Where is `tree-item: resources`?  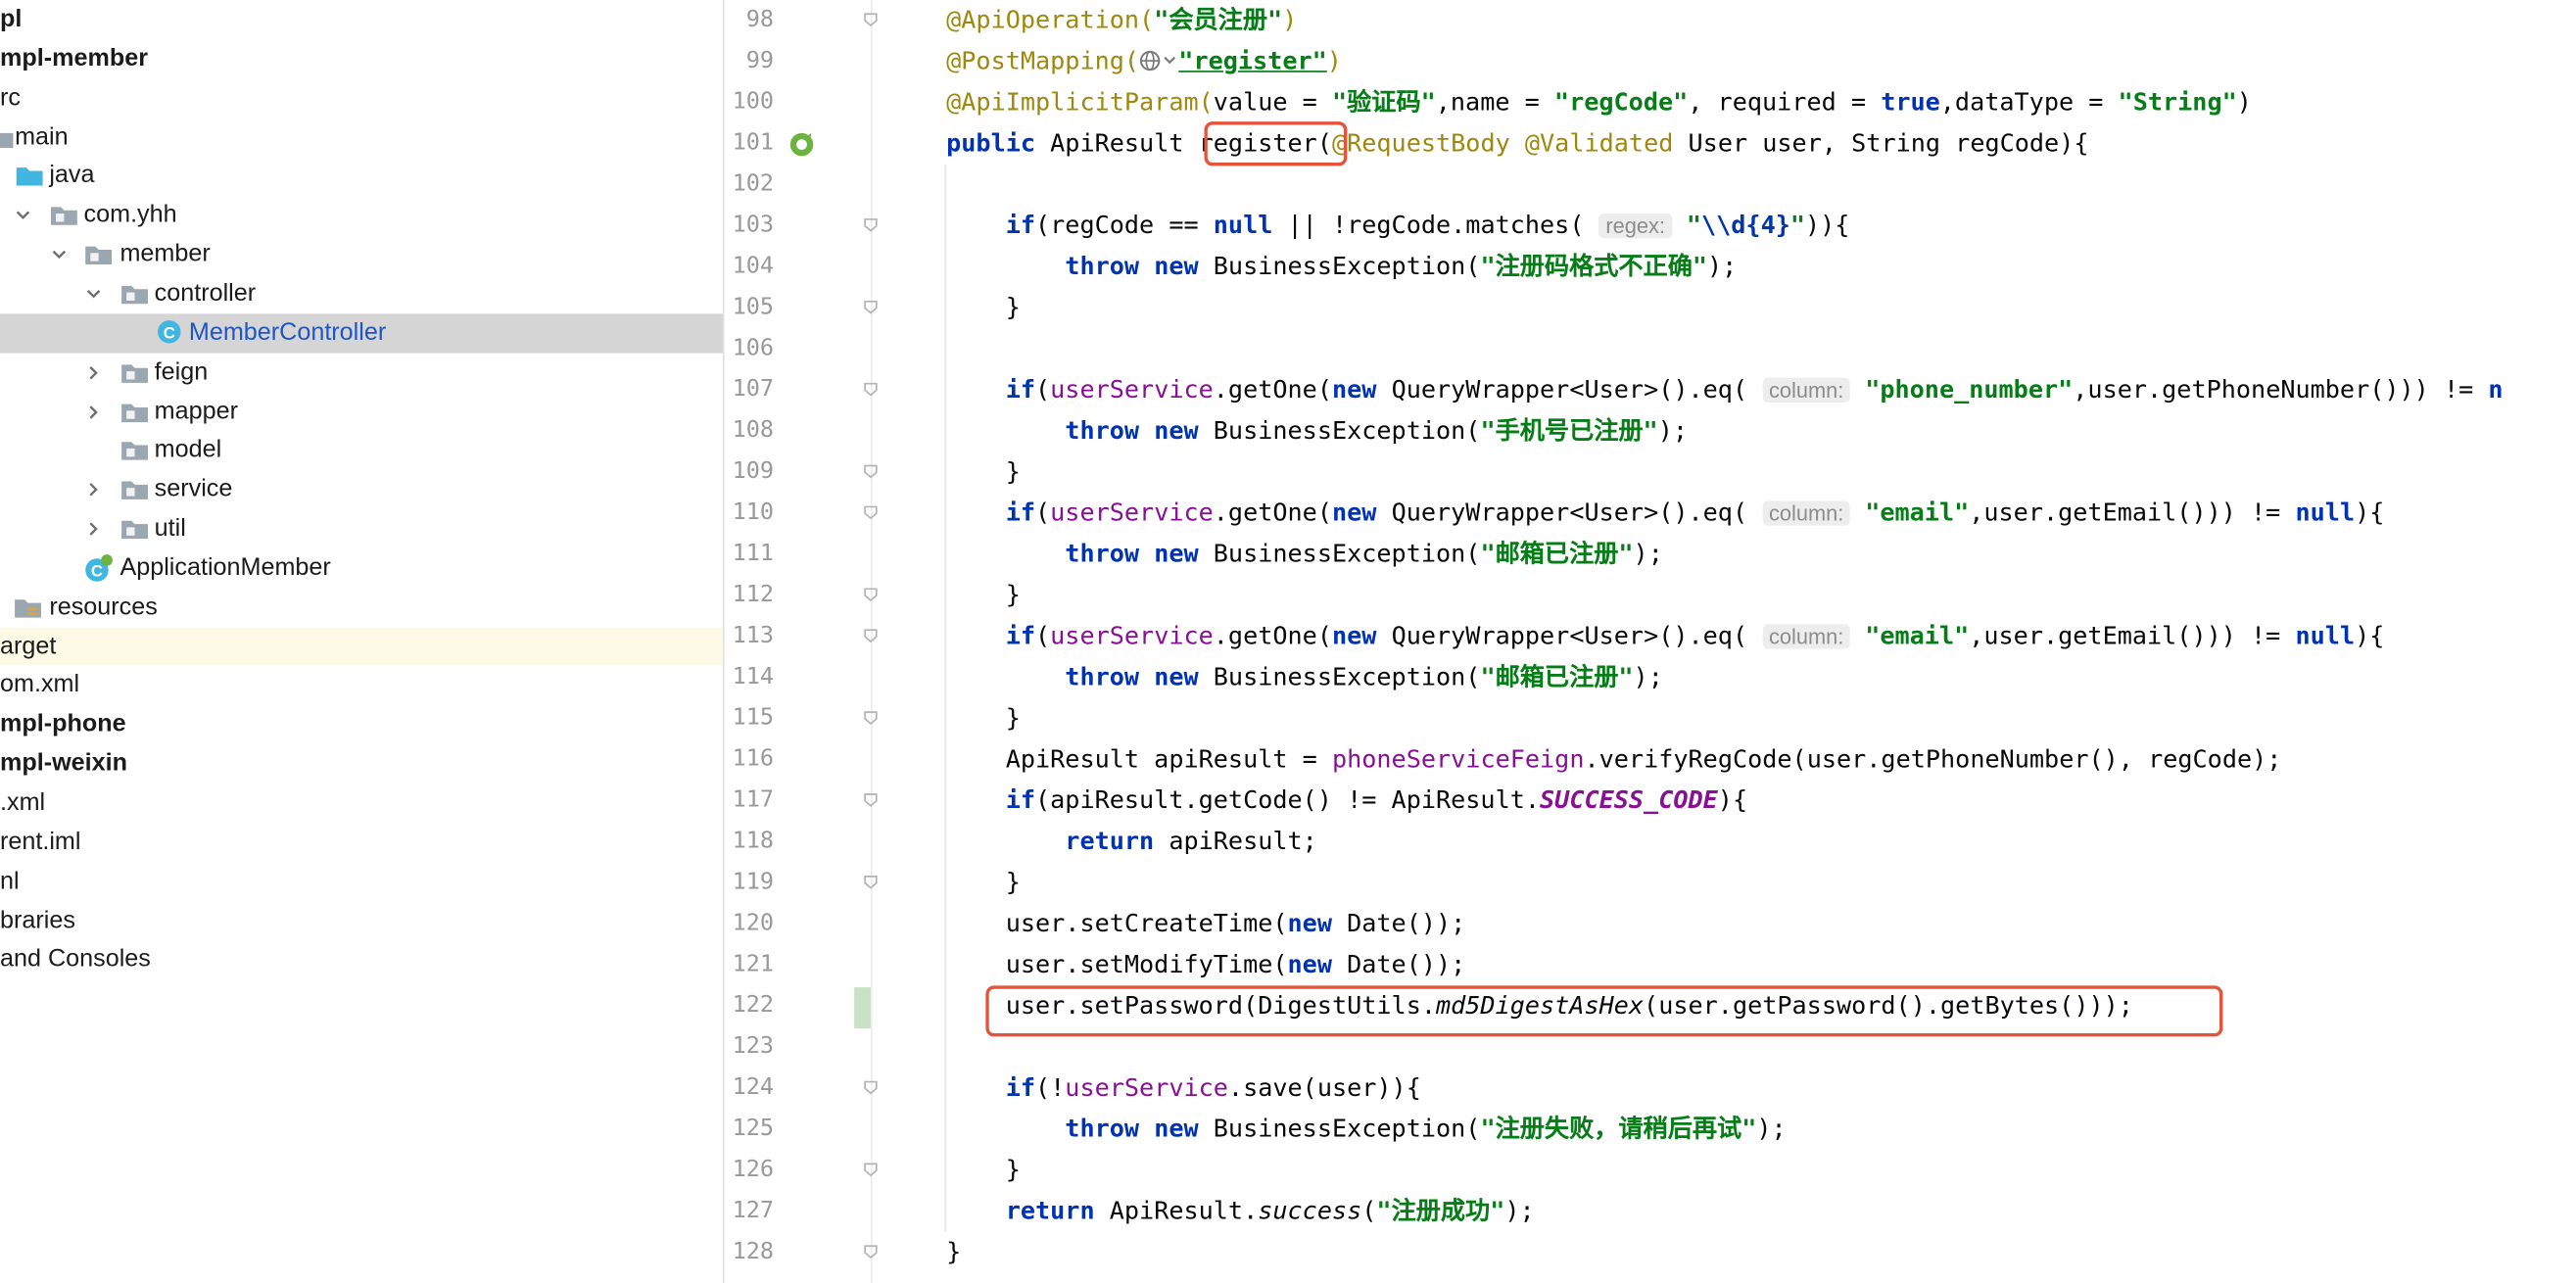
tree-item: resources is located at coordinates (361, 607).